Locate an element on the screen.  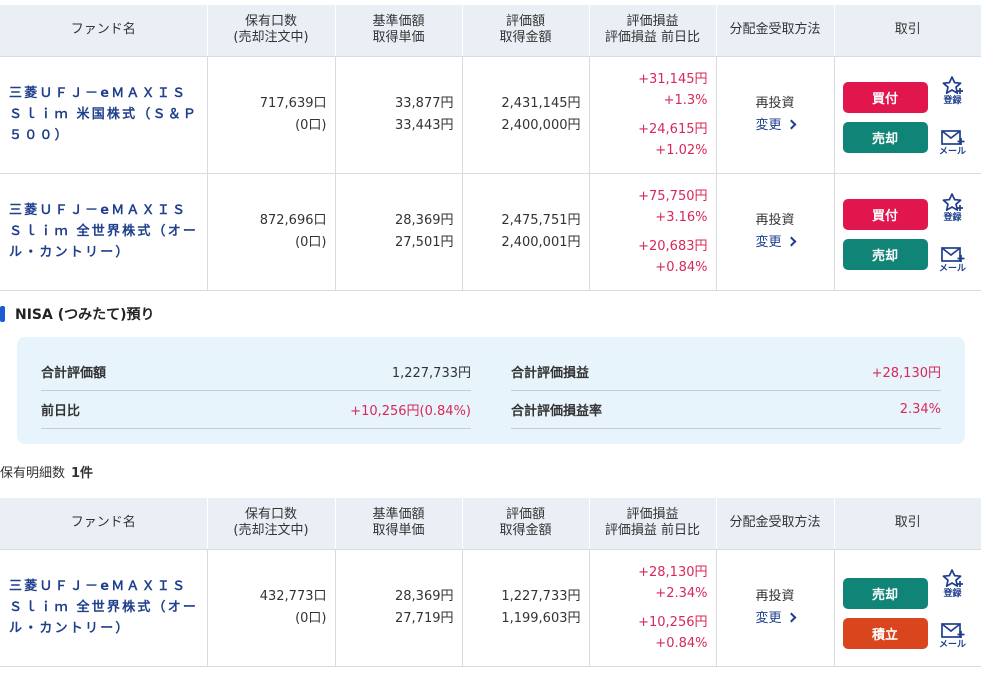
value-cell: 1,227,733円 1,199,603円 is located at coordinates (526, 608).